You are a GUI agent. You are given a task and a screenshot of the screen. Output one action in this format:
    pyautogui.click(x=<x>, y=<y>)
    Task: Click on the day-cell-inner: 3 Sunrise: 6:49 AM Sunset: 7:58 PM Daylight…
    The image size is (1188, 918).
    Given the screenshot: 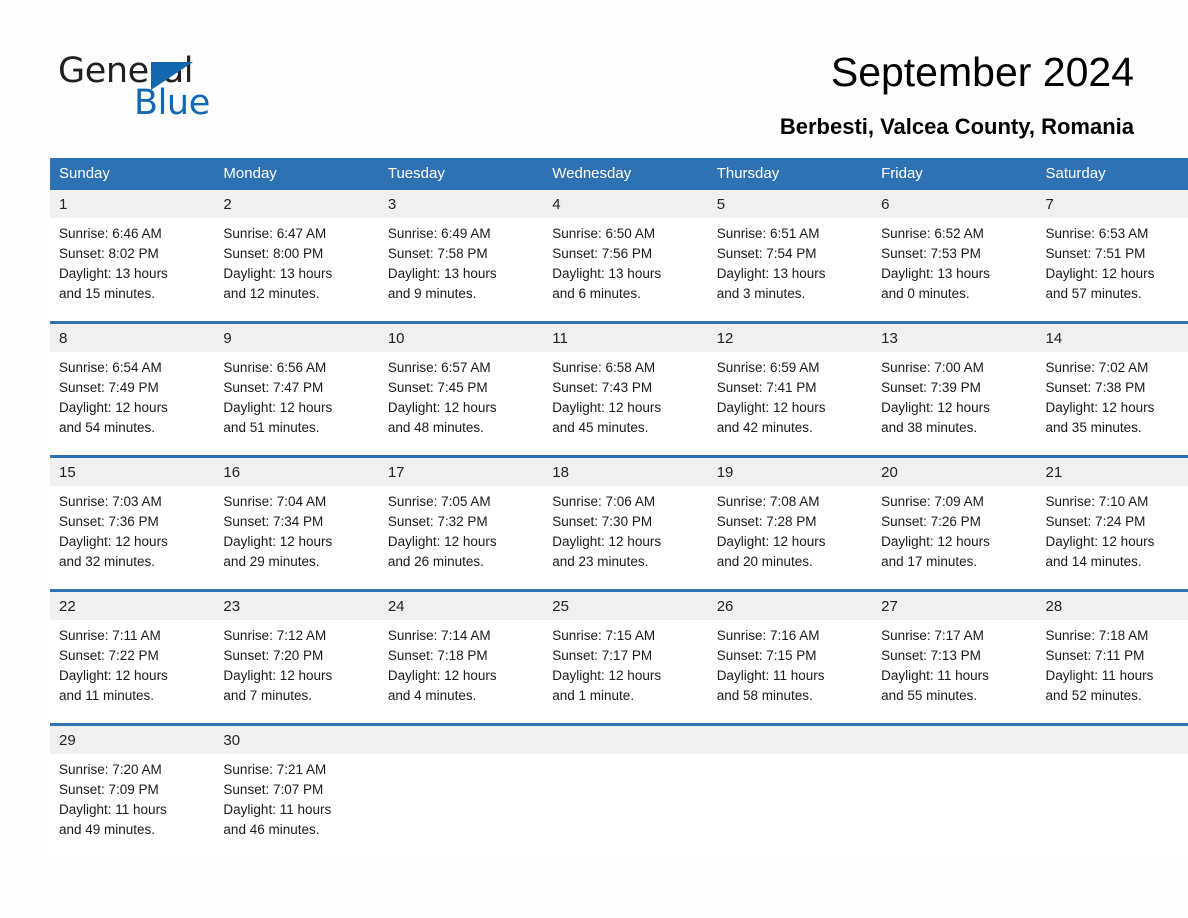 What is the action you would take?
    pyautogui.click(x=461, y=255)
    